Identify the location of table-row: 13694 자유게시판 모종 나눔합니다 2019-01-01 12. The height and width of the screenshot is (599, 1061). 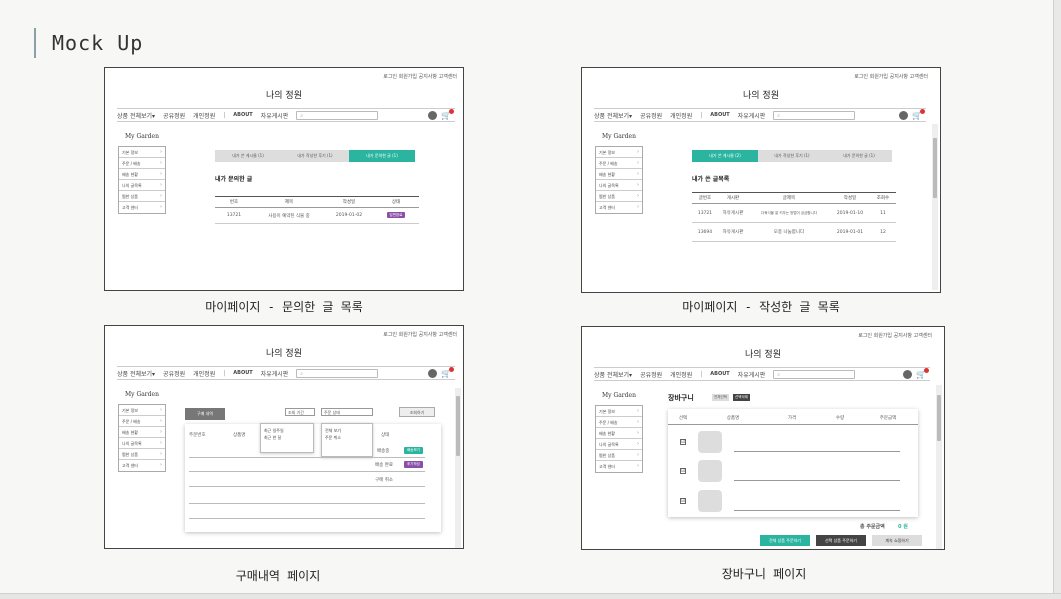
(794, 232).